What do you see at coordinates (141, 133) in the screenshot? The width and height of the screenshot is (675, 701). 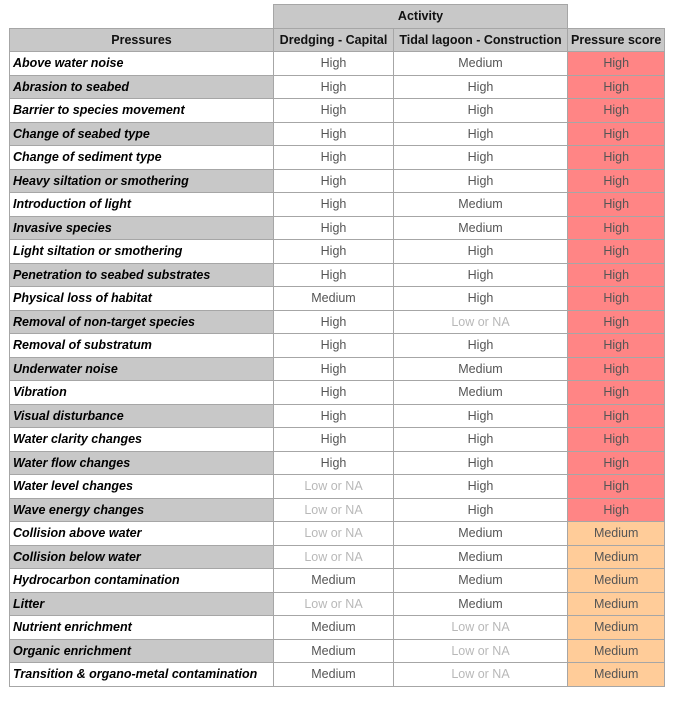 I see `pressure-name-cell: Change of seabed type` at bounding box center [141, 133].